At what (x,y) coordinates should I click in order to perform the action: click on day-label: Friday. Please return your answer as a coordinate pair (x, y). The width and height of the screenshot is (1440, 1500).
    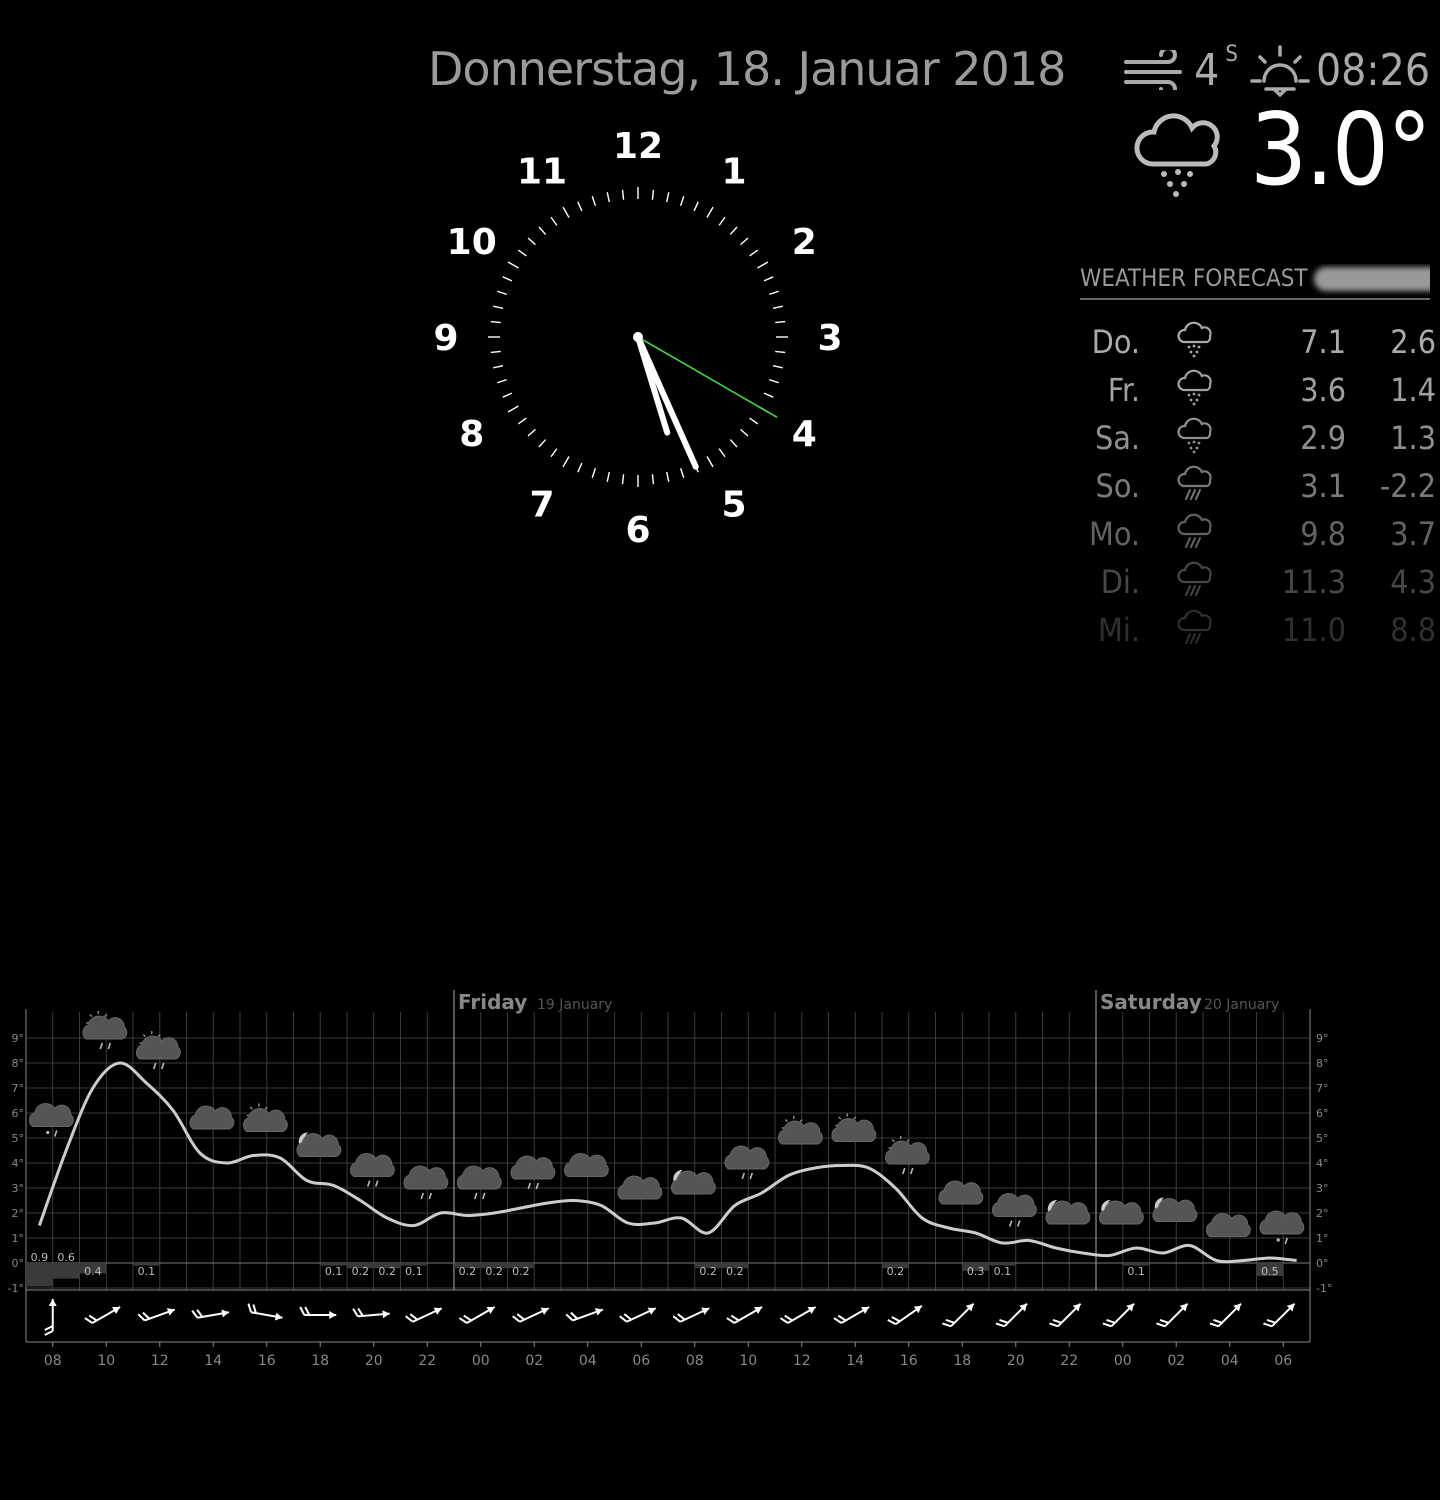
    Looking at the image, I should click on (492, 1002).